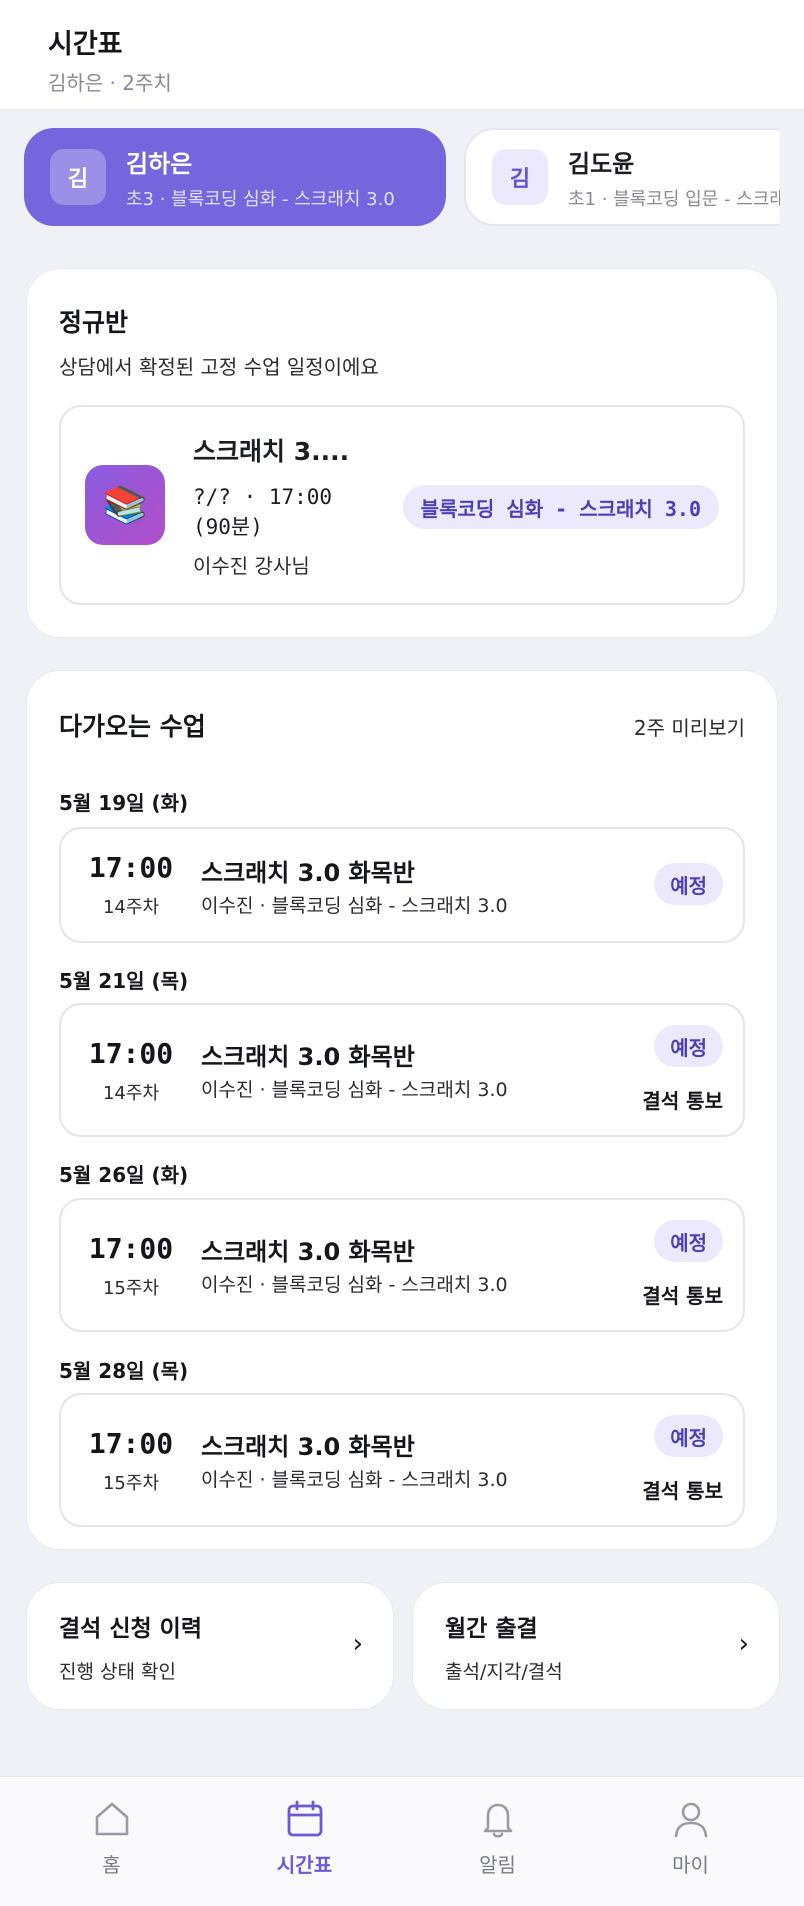  What do you see at coordinates (690, 1865) in the screenshot?
I see `nav-my-label: 마이` at bounding box center [690, 1865].